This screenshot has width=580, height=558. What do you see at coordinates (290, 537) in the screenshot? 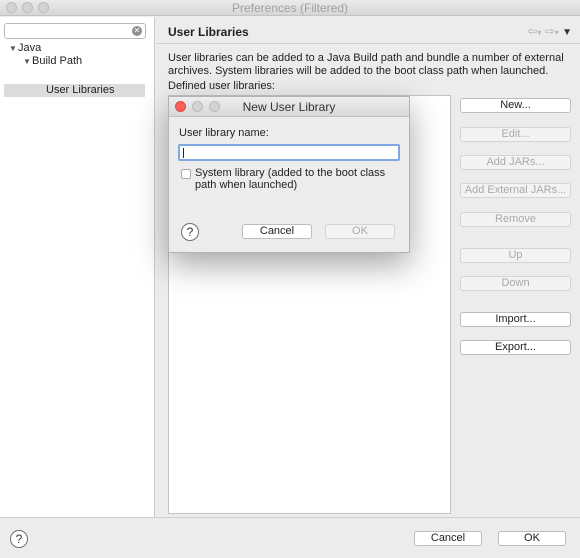
I see `dialog-button-bar: ? Cancel OK` at bounding box center [290, 537].